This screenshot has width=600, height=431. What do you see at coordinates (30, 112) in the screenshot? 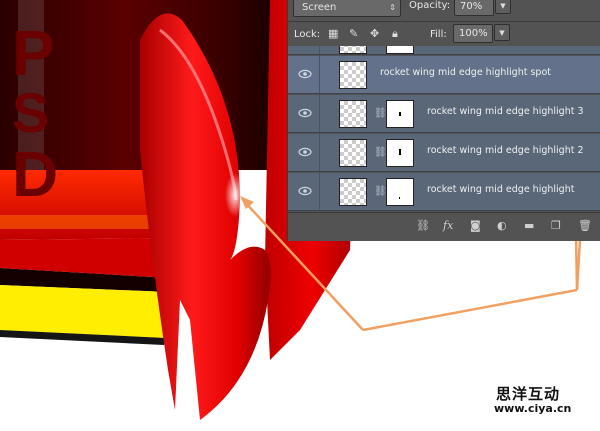
I see `letter-s: S` at bounding box center [30, 112].